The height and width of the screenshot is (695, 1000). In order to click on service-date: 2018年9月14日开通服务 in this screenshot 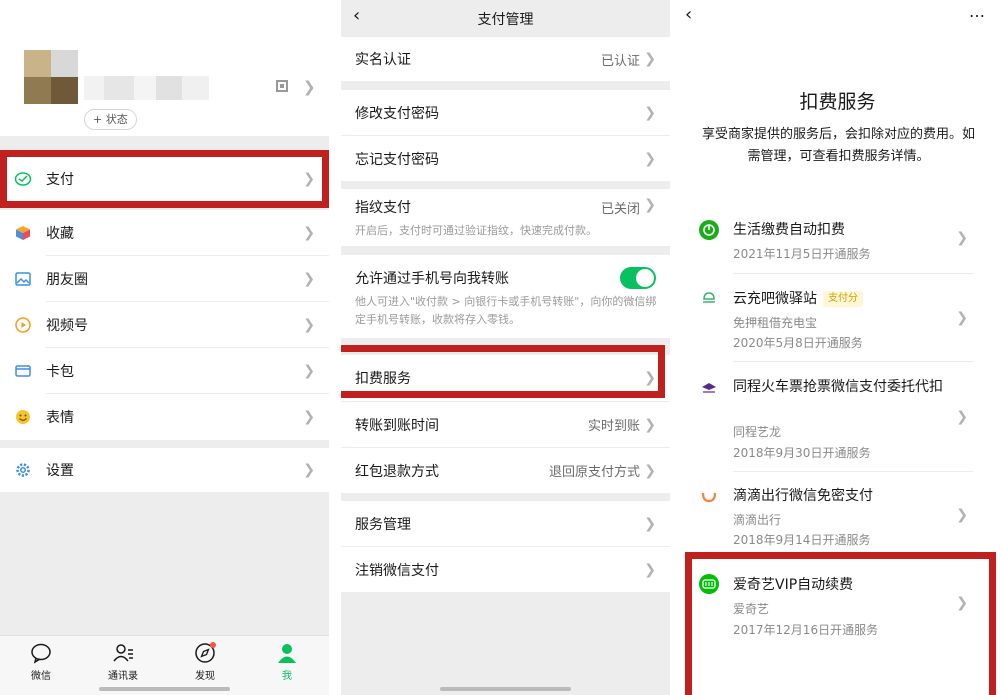, I will do `click(802, 540)`.